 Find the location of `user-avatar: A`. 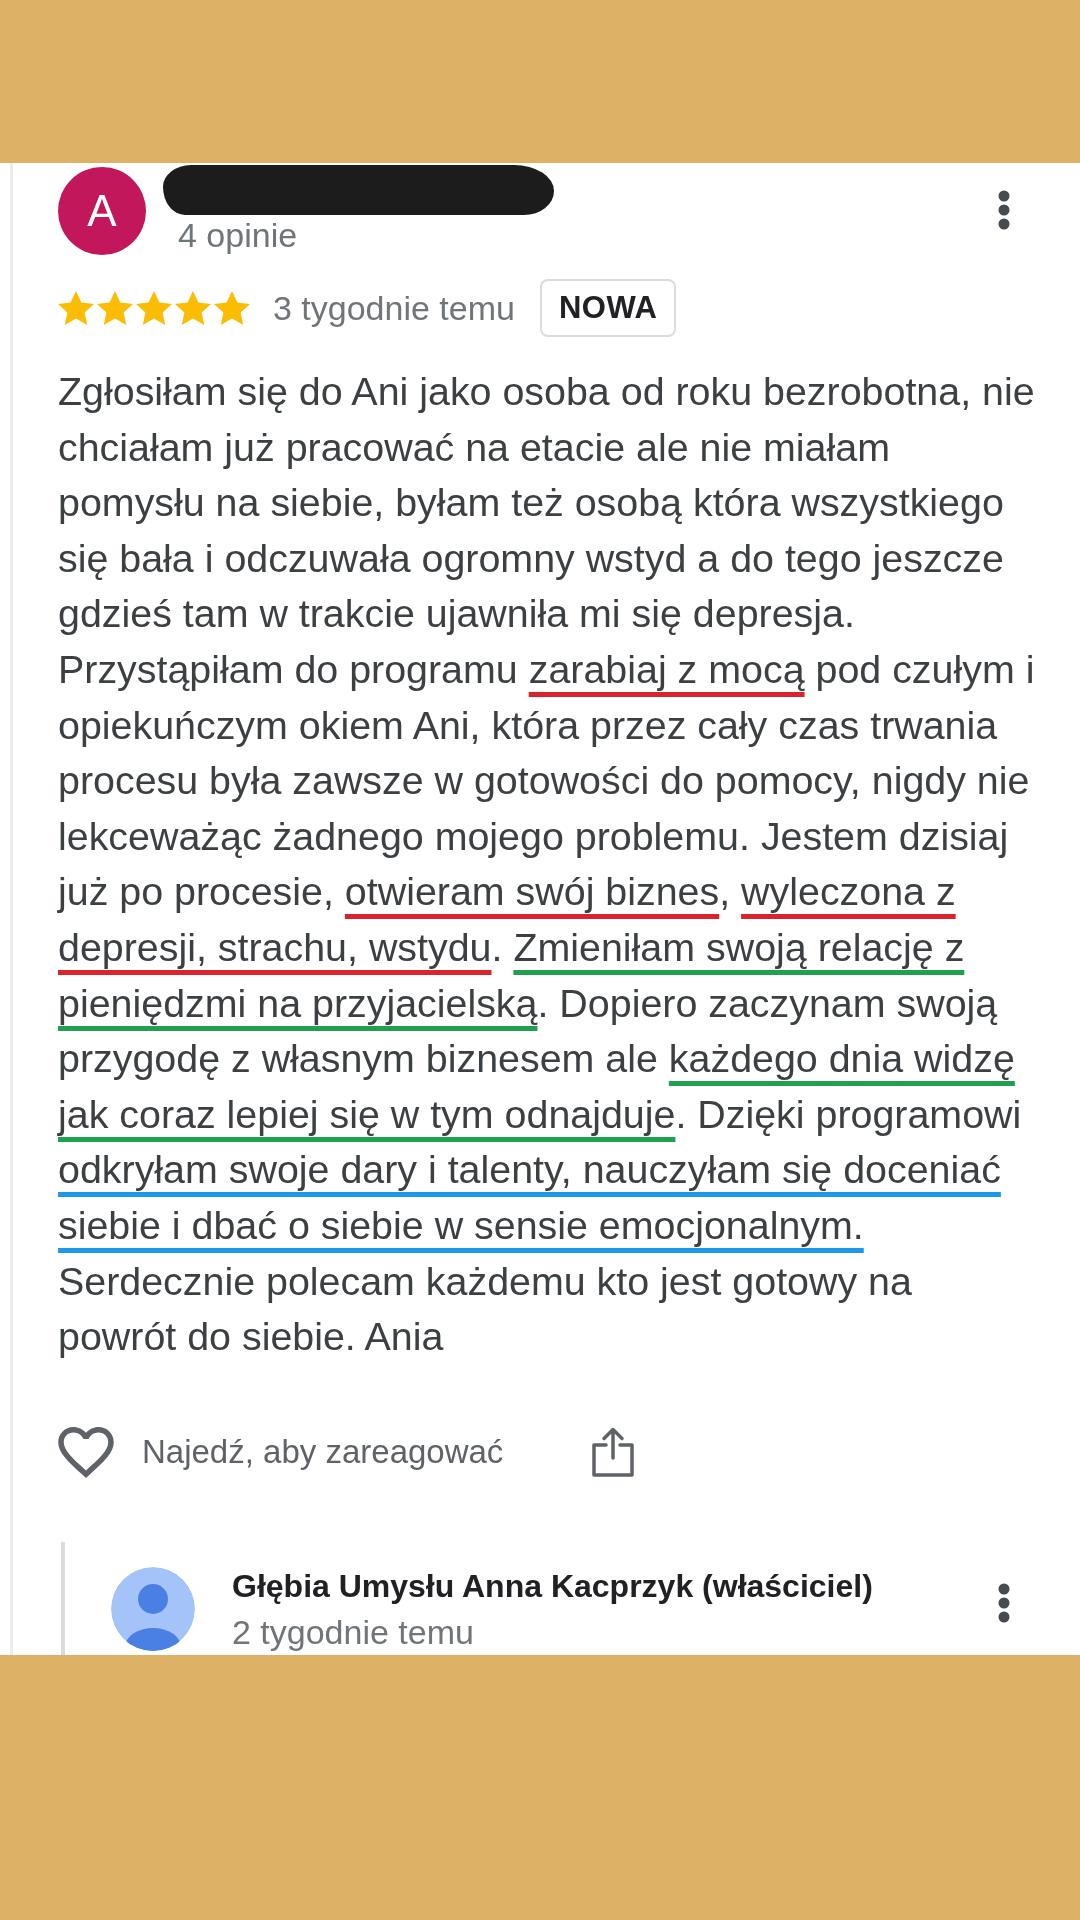

user-avatar: A is located at coordinates (102, 211).